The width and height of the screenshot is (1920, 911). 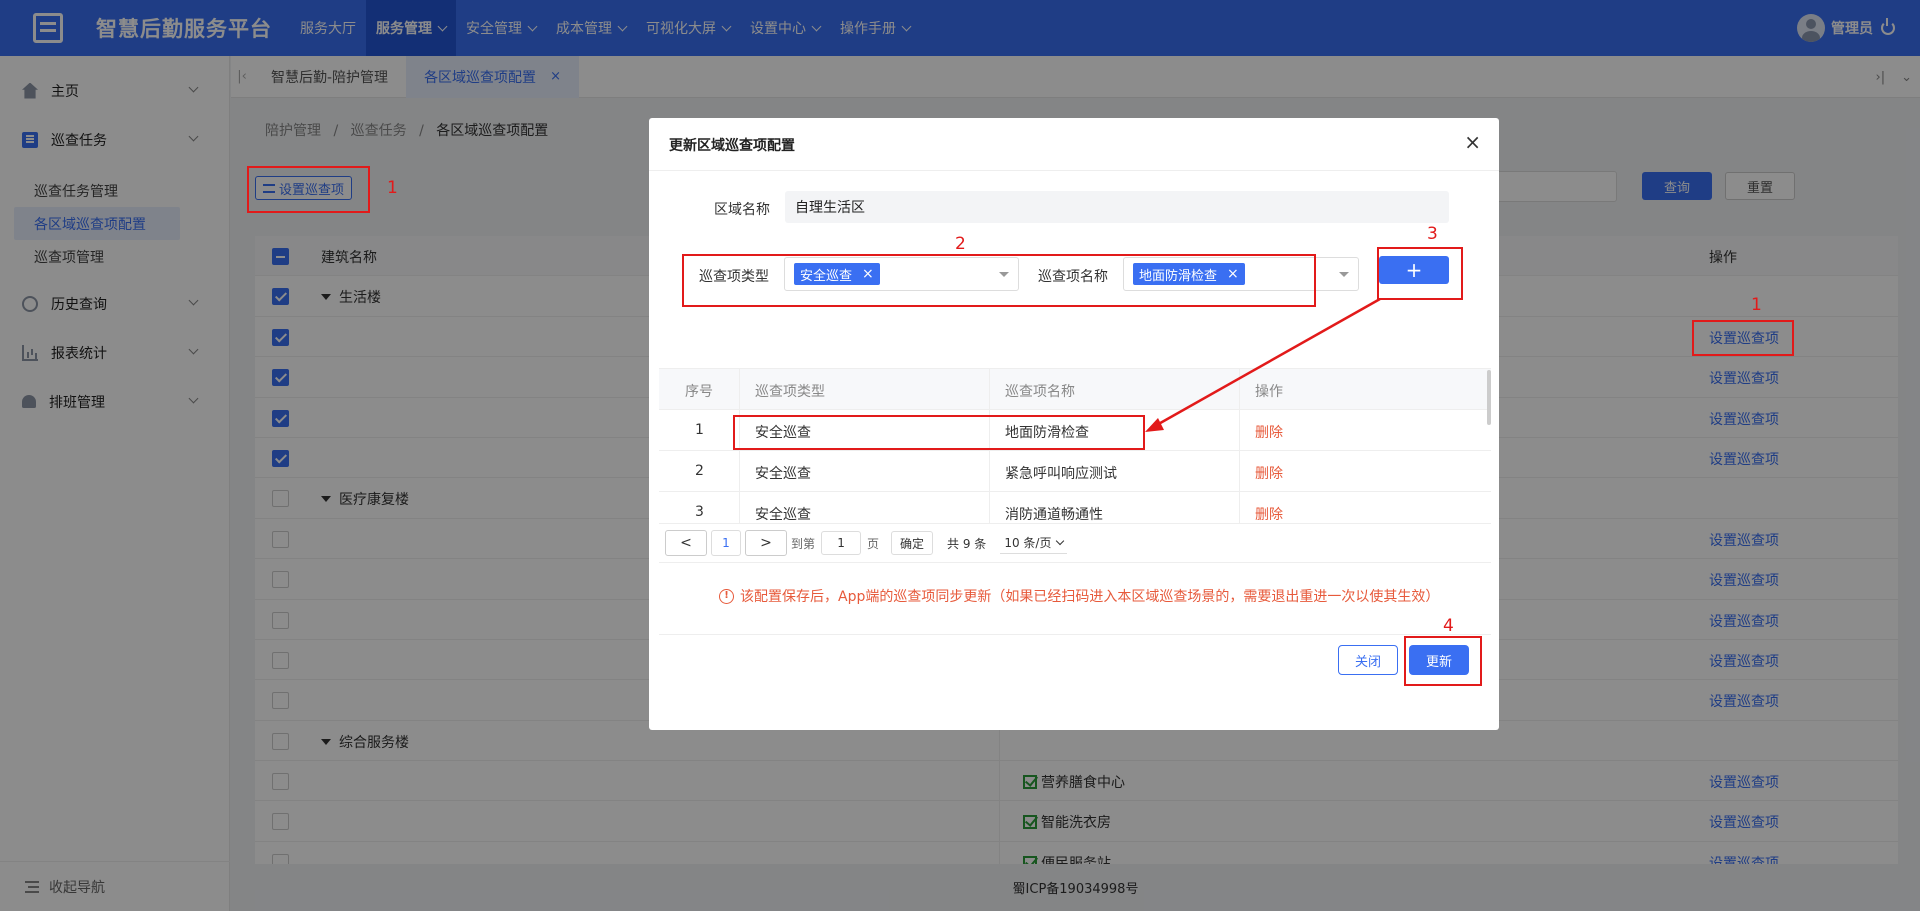 I want to click on annotation-arrow-head, so click(x=1154, y=425).